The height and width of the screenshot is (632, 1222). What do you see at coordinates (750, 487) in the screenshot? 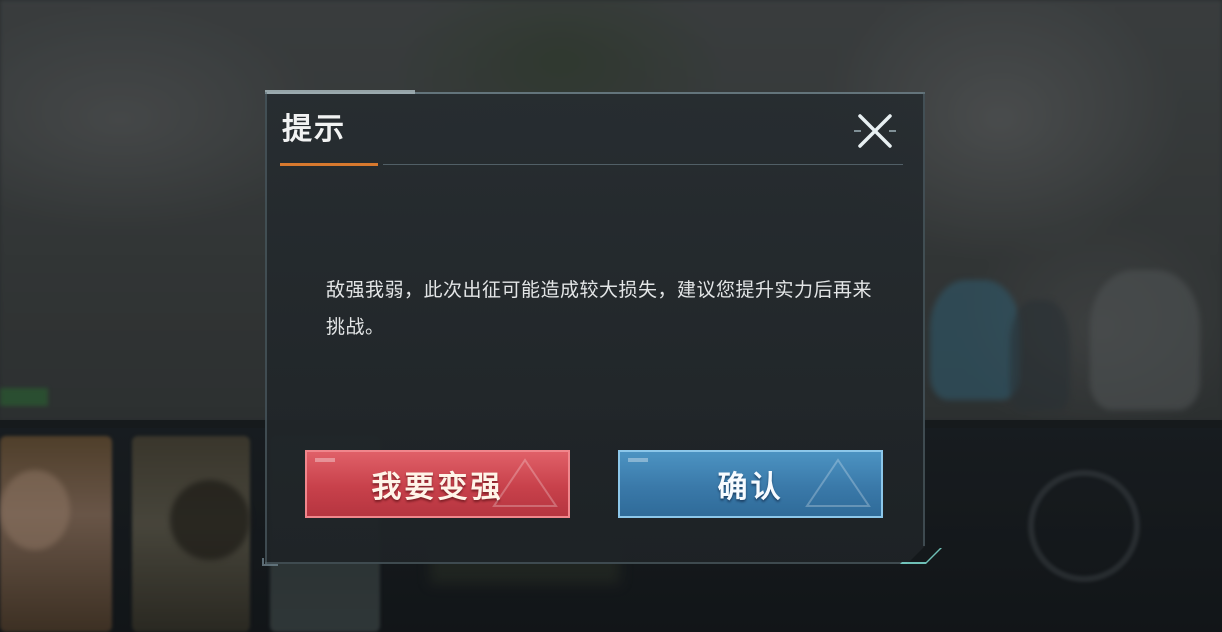
I see `confirm-button-label: 确认` at bounding box center [750, 487].